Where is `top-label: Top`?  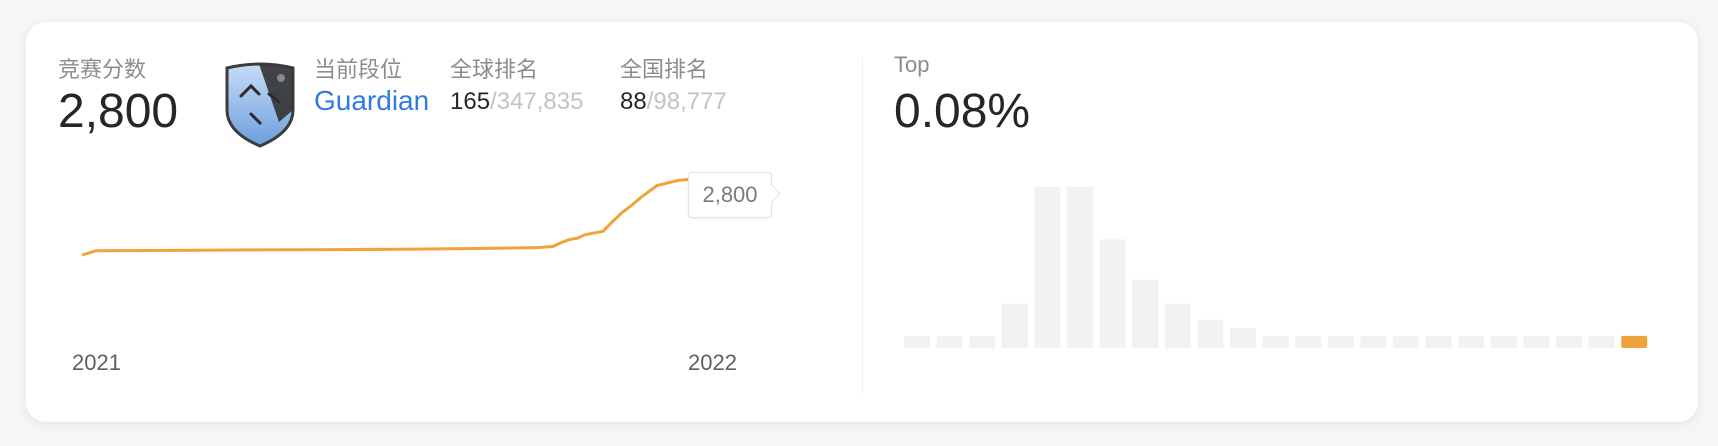
top-label: Top is located at coordinates (912, 64).